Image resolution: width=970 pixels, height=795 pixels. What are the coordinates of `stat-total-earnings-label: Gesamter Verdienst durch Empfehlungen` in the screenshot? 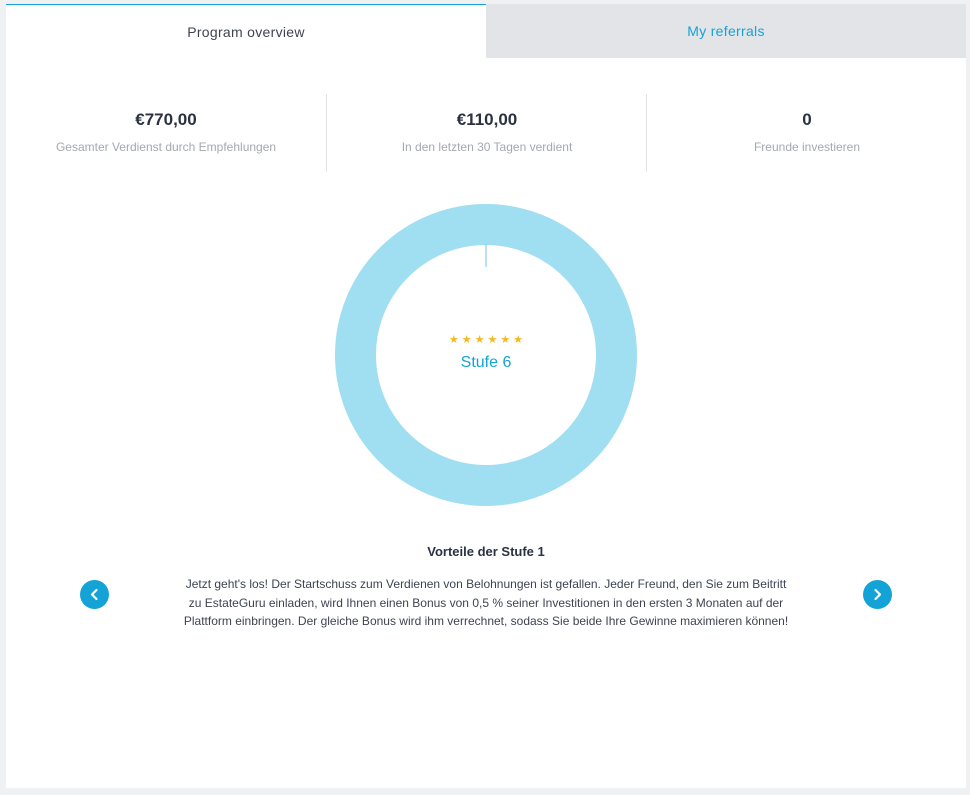 It's located at (166, 147).